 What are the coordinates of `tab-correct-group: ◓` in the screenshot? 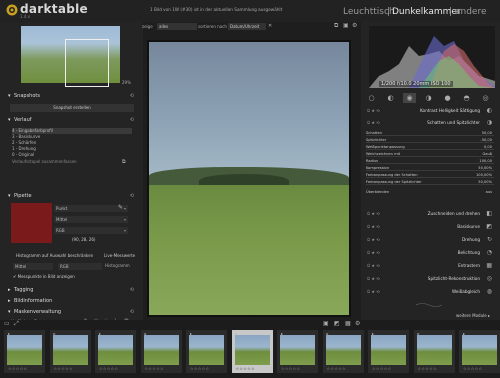 It's located at (466, 98).